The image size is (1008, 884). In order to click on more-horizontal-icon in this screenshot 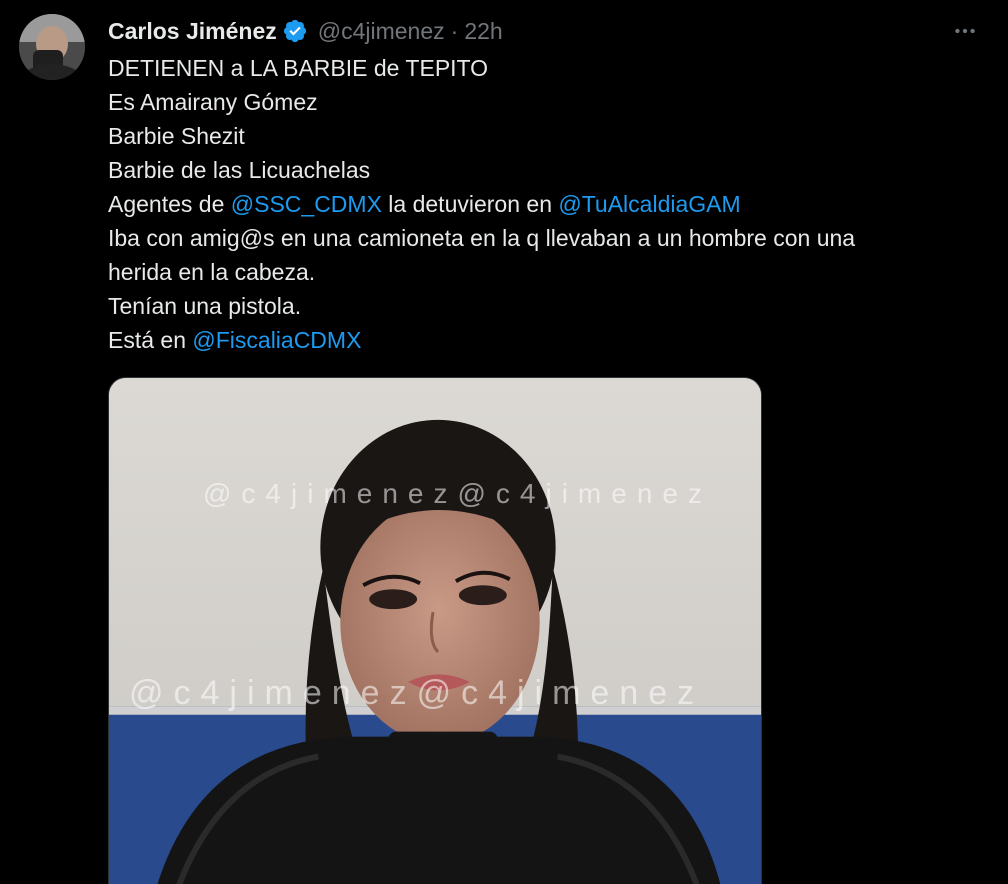, I will do `click(965, 31)`.